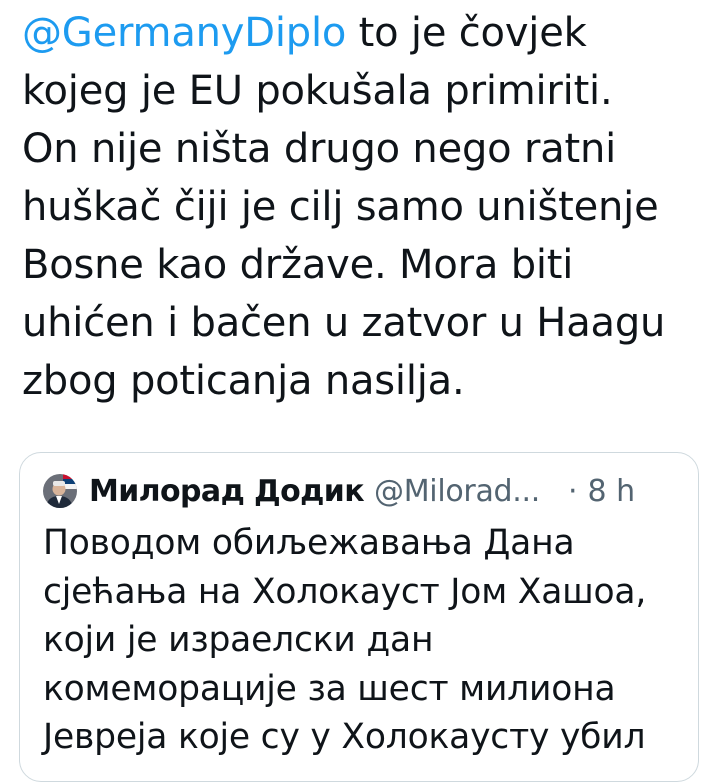  I want to click on author-name: Милорад Додик, so click(227, 491).